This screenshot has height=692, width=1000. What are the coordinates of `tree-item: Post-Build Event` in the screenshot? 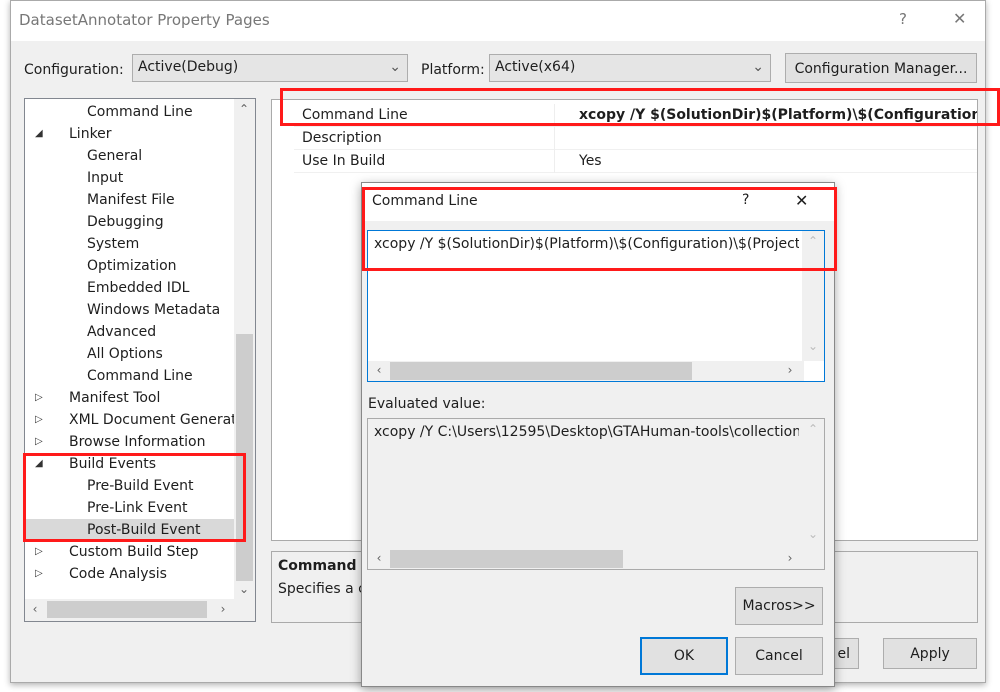 It's located at (129, 530).